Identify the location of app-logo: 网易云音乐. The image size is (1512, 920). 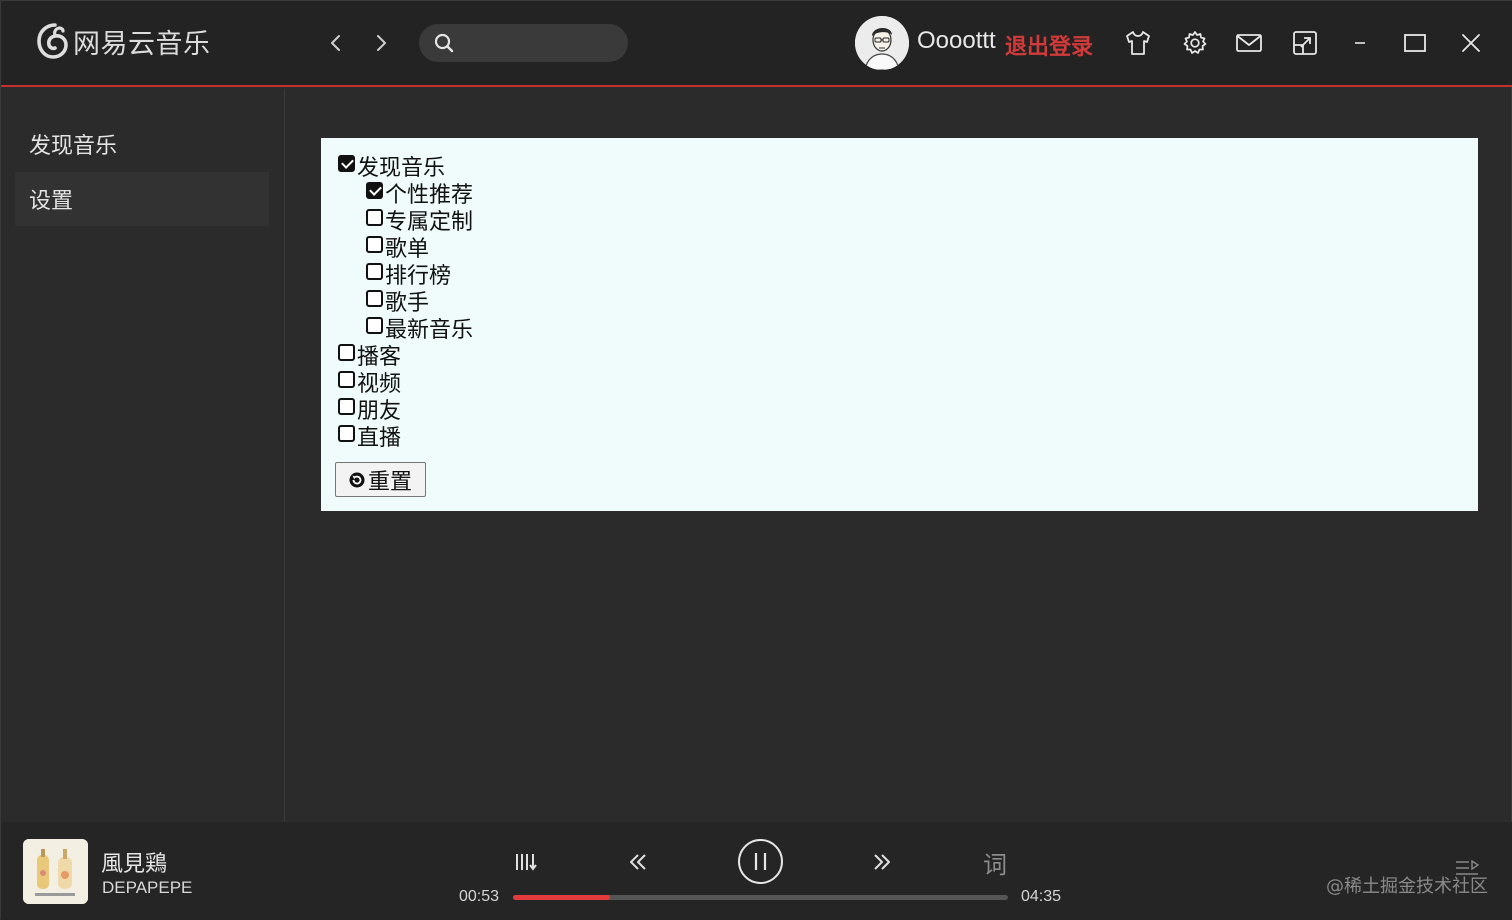
(122, 41).